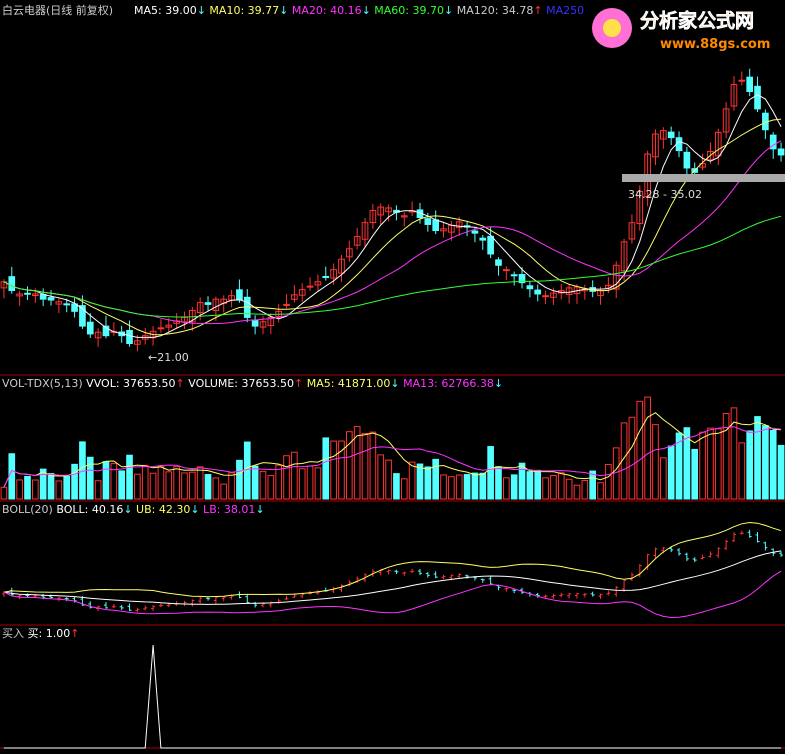 The image size is (785, 754). Describe the element at coordinates (88, 509) in the screenshot. I see `legend-item: BOLL: 40.16` at that location.